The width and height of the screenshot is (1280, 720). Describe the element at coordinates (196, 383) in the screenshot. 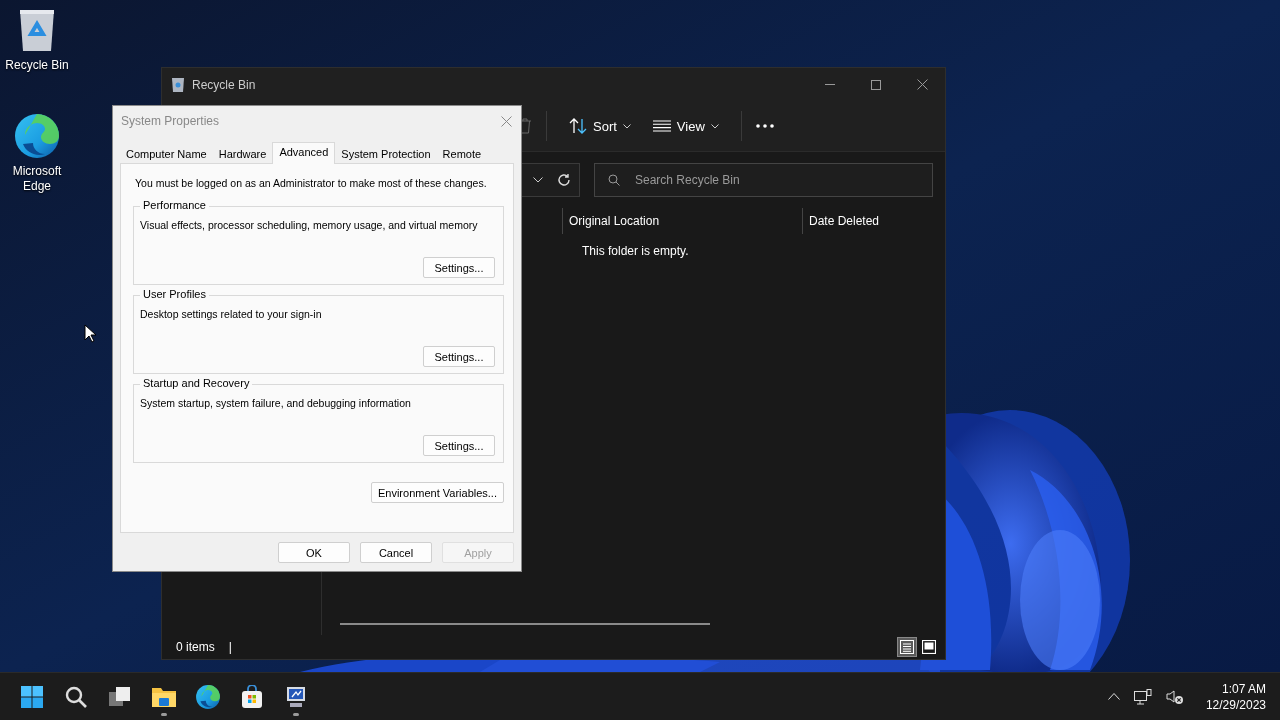

I see `group-title: Startup and Recovery` at that location.